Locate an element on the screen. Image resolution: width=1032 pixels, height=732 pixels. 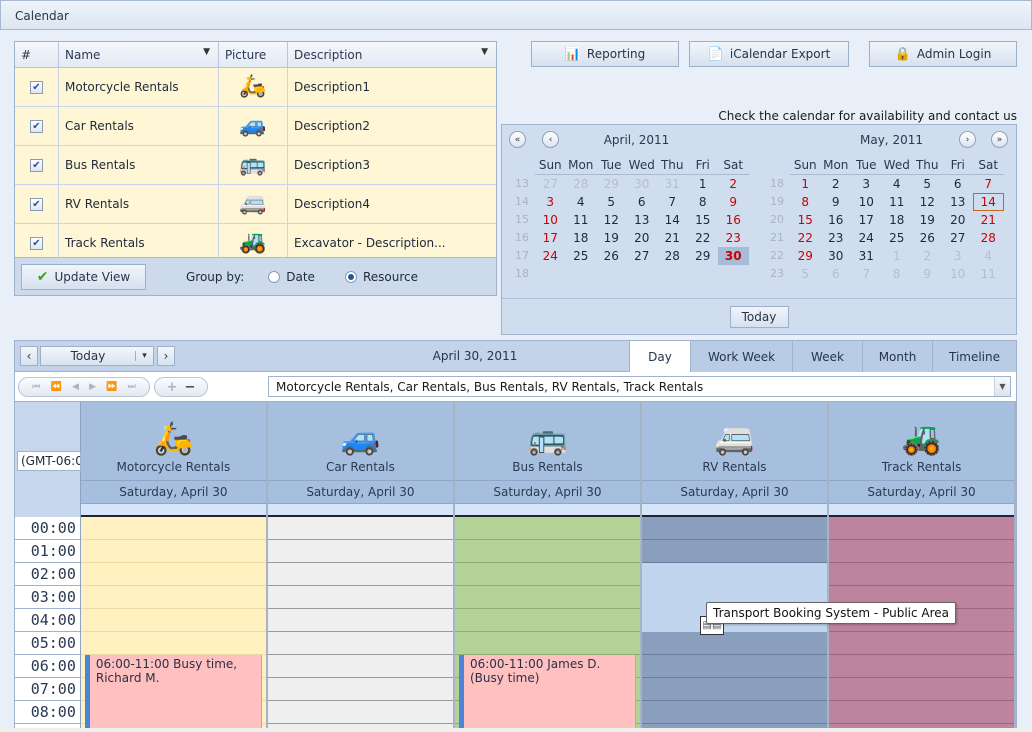
last-resource-icon: ⏭ is located at coordinates (132, 387).